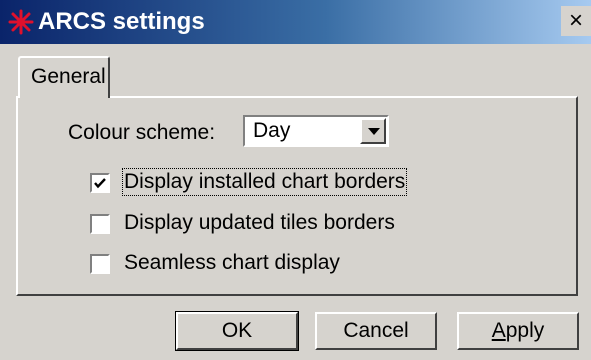 The width and height of the screenshot is (591, 360). I want to click on seamless-chart-display-checkbox: Seamless chart display, so click(225, 265).